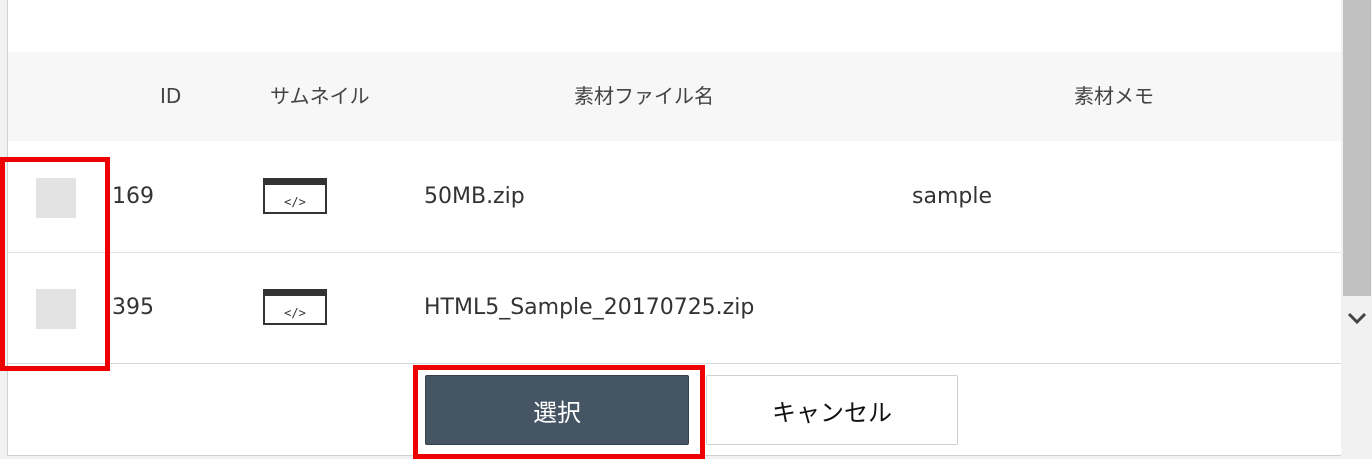 This screenshot has height=459, width=1372. What do you see at coordinates (320, 96) in the screenshot?
I see `column-header-thumbnail: サムネイル` at bounding box center [320, 96].